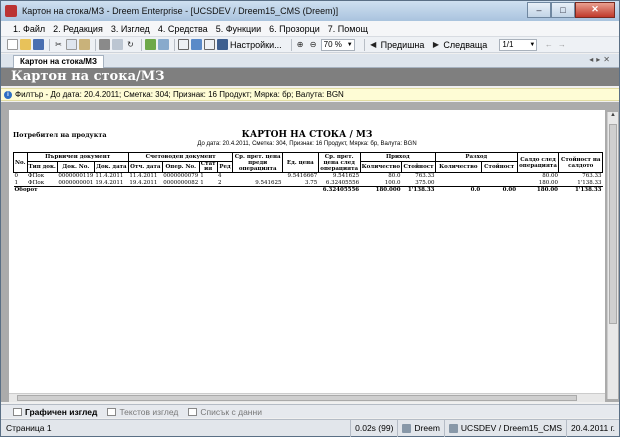 This screenshot has width=620, height=437. What do you see at coordinates (142, 412) in the screenshot?
I see `tab-text-view: Текстов изглед` at bounding box center [142, 412].